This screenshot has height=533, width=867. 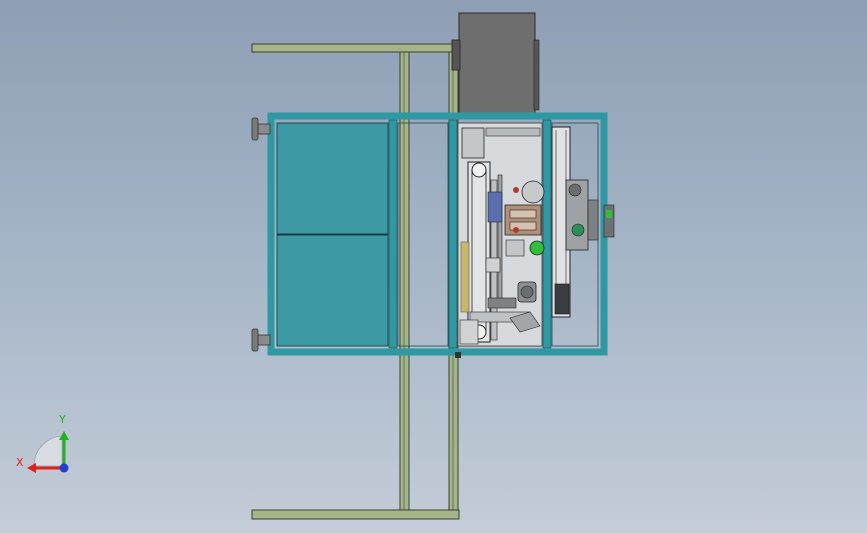 What do you see at coordinates (261, 234) in the screenshot?
I see `caster-mounts` at bounding box center [261, 234].